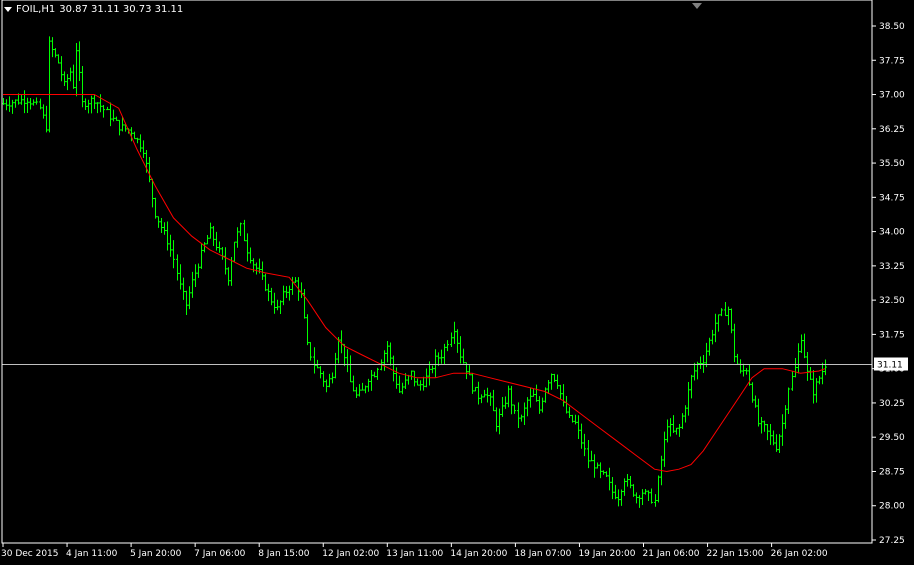 The image size is (914, 565). Describe the element at coordinates (478, 554) in the screenshot. I see `time-tick-label: 14 Jan 20:00` at that location.